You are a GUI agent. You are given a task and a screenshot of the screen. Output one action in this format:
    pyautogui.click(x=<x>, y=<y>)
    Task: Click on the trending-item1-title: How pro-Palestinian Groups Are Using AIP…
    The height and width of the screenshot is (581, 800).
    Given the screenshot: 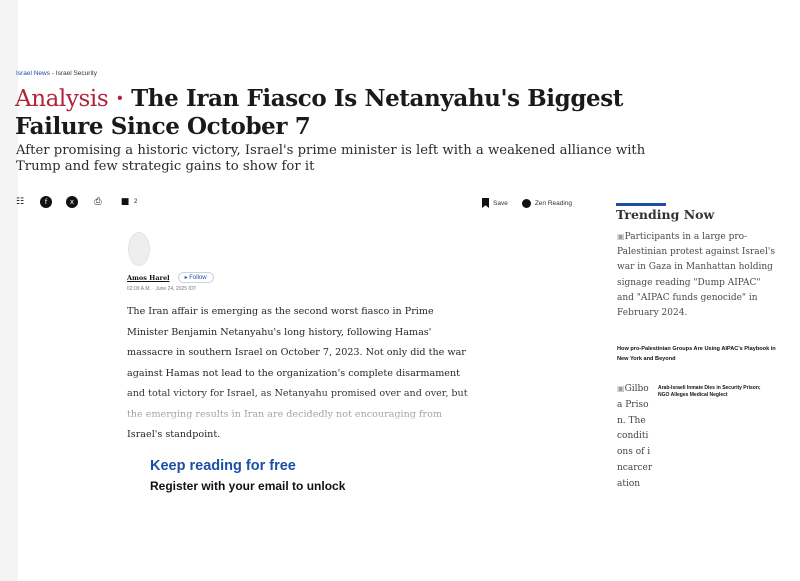 What is the action you would take?
    pyautogui.click(x=697, y=354)
    